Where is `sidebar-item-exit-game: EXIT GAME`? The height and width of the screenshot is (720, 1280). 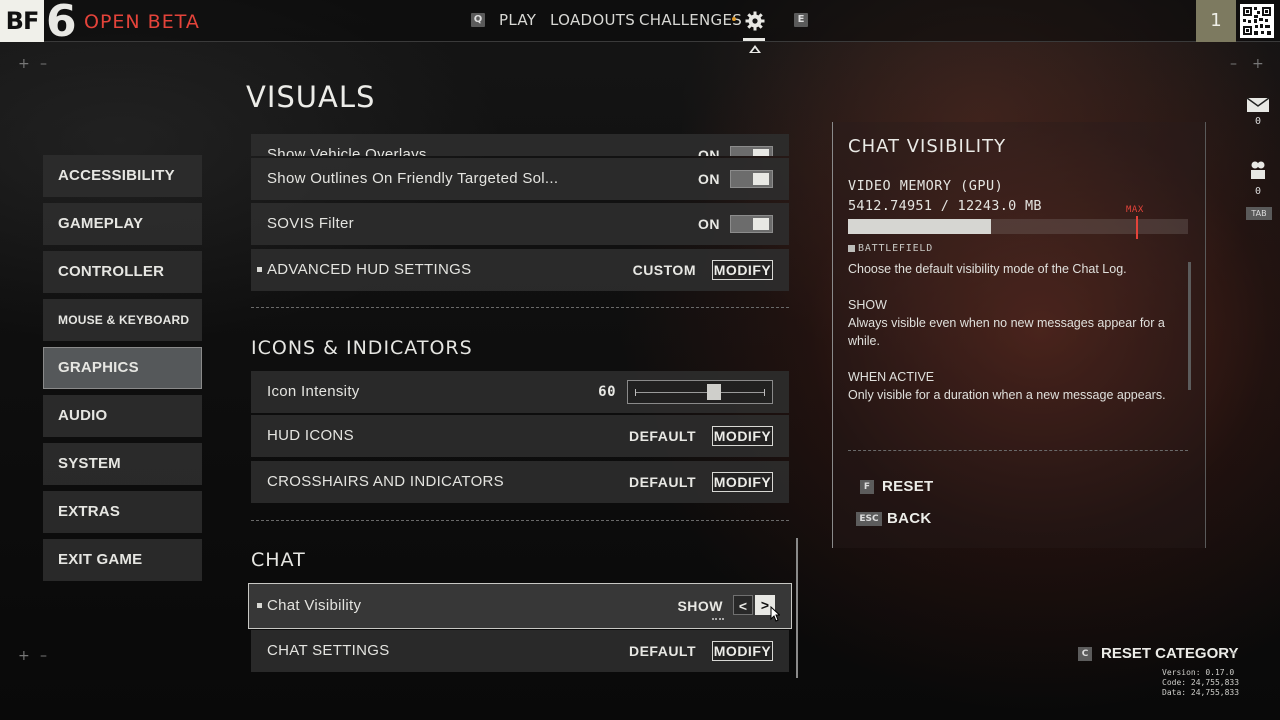 sidebar-item-exit-game: EXIT GAME is located at coordinates (122, 560).